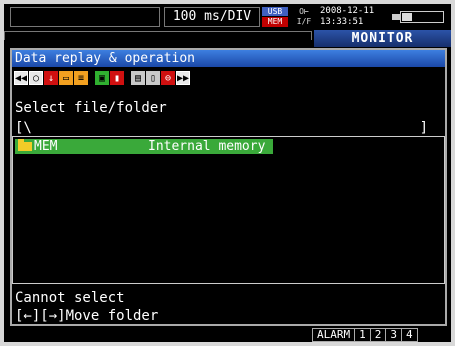 This screenshot has width=455, height=346. I want to click on folder-icon: ▭, so click(66, 78).